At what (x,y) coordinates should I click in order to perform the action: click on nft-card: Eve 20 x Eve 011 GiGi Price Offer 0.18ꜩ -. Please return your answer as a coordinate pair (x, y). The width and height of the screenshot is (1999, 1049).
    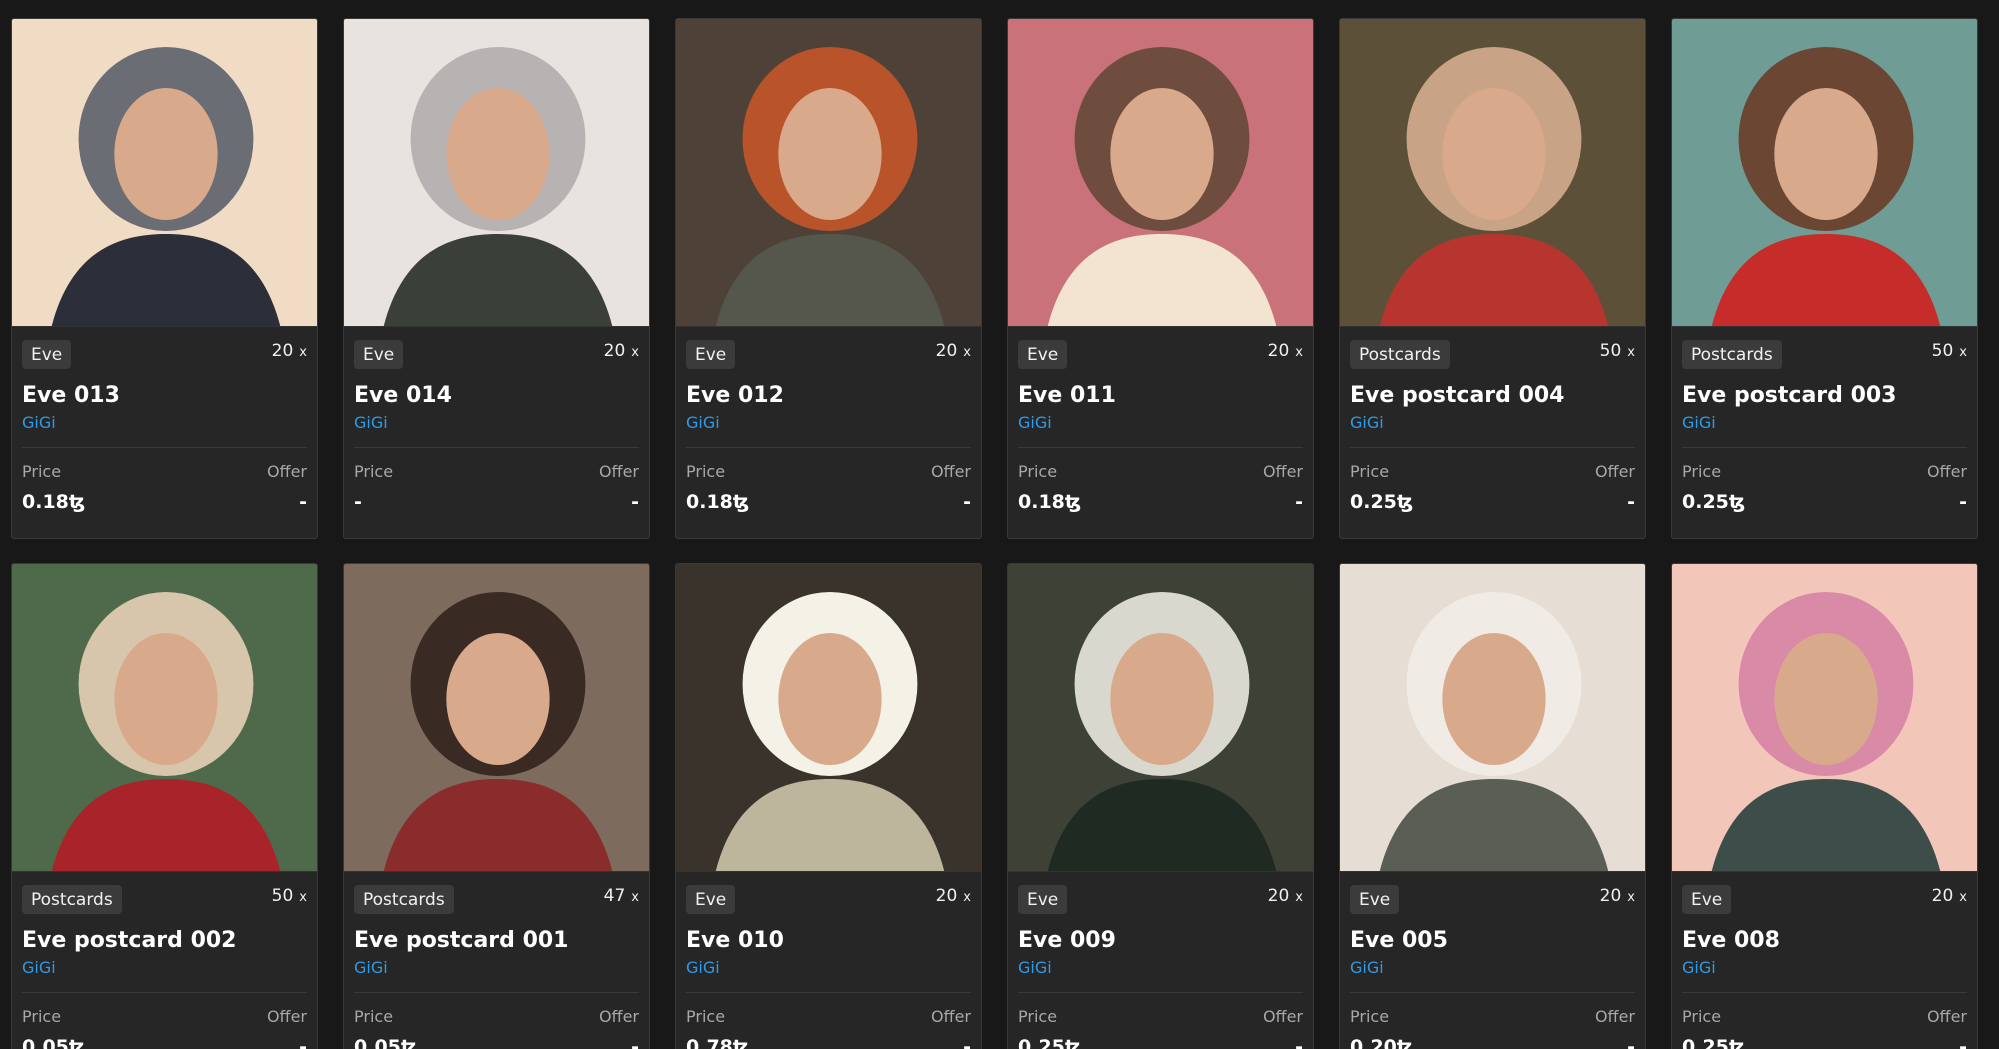
    Looking at the image, I should click on (1160, 278).